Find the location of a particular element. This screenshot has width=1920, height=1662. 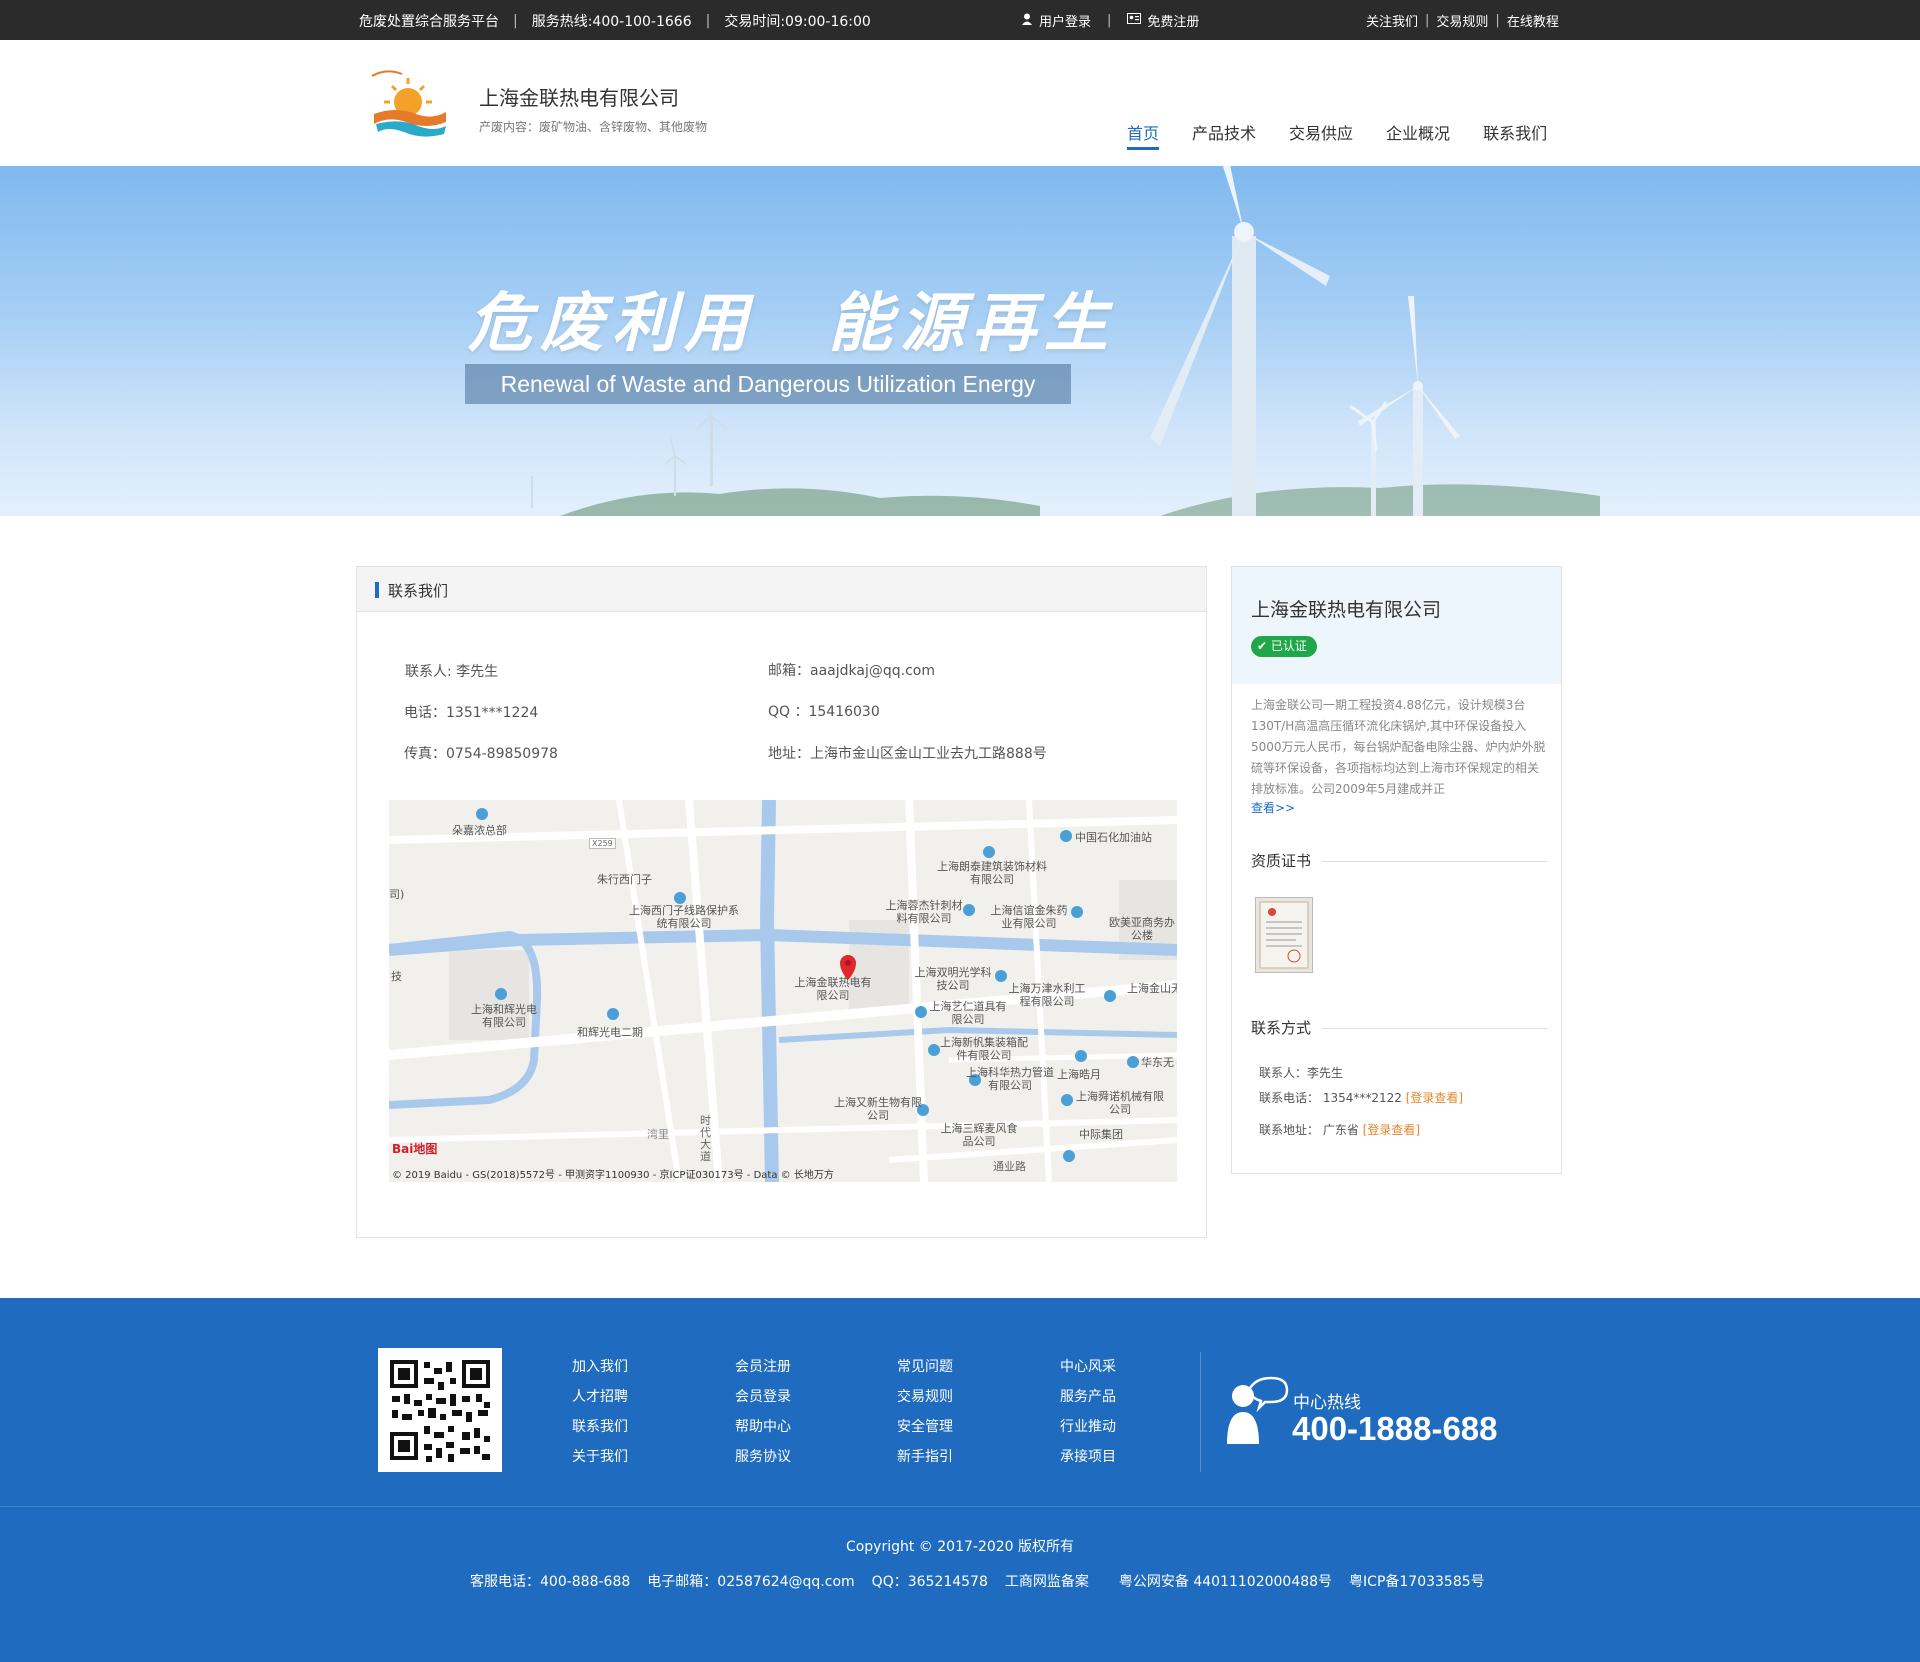

map-label: 上海三辉麦风食品公司 is located at coordinates (979, 1135).